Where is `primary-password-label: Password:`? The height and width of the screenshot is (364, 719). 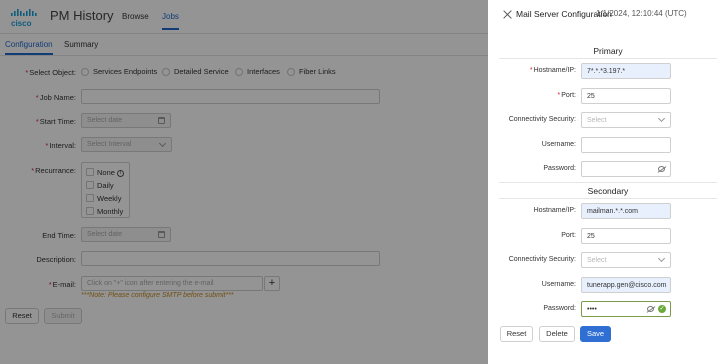 primary-password-label: Password: is located at coordinates (559, 168).